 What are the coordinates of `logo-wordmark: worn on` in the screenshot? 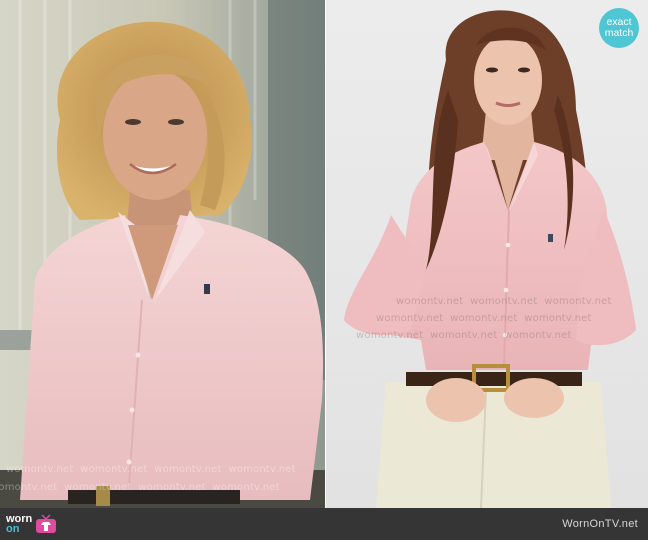 It's located at (19, 524).